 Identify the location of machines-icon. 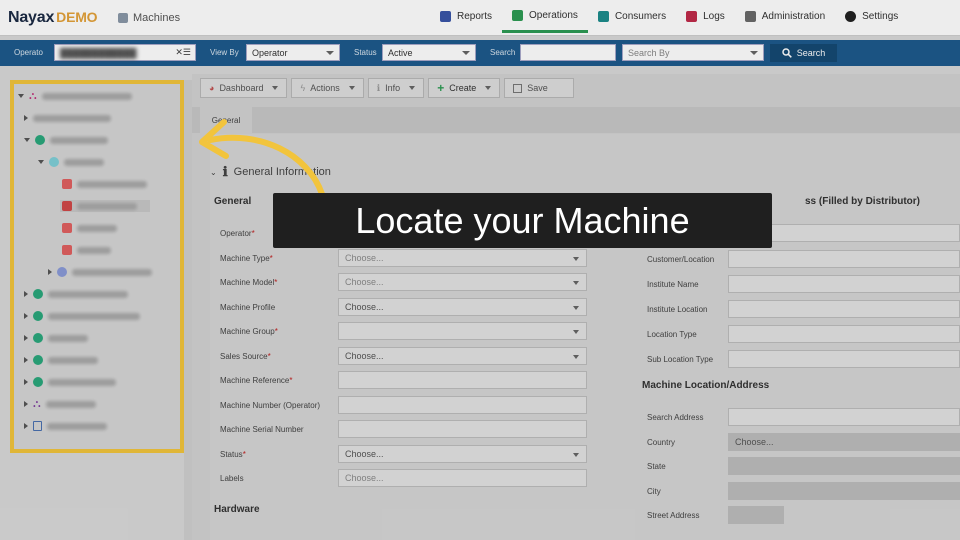
(123, 18).